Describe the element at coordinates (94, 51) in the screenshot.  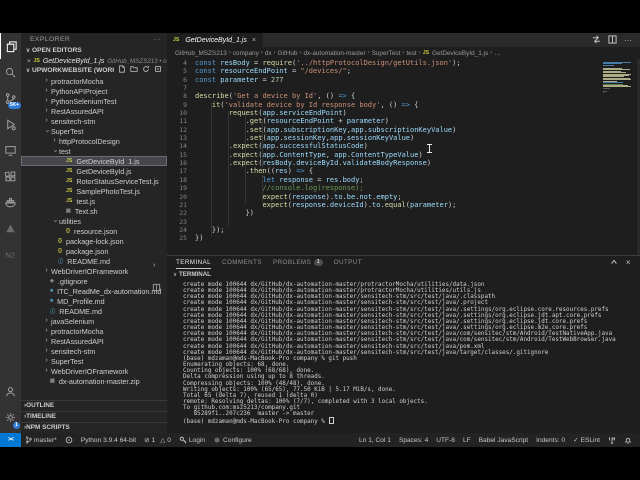
I see `open-editors-section-header: ∨ OPEN EDITORS` at that location.